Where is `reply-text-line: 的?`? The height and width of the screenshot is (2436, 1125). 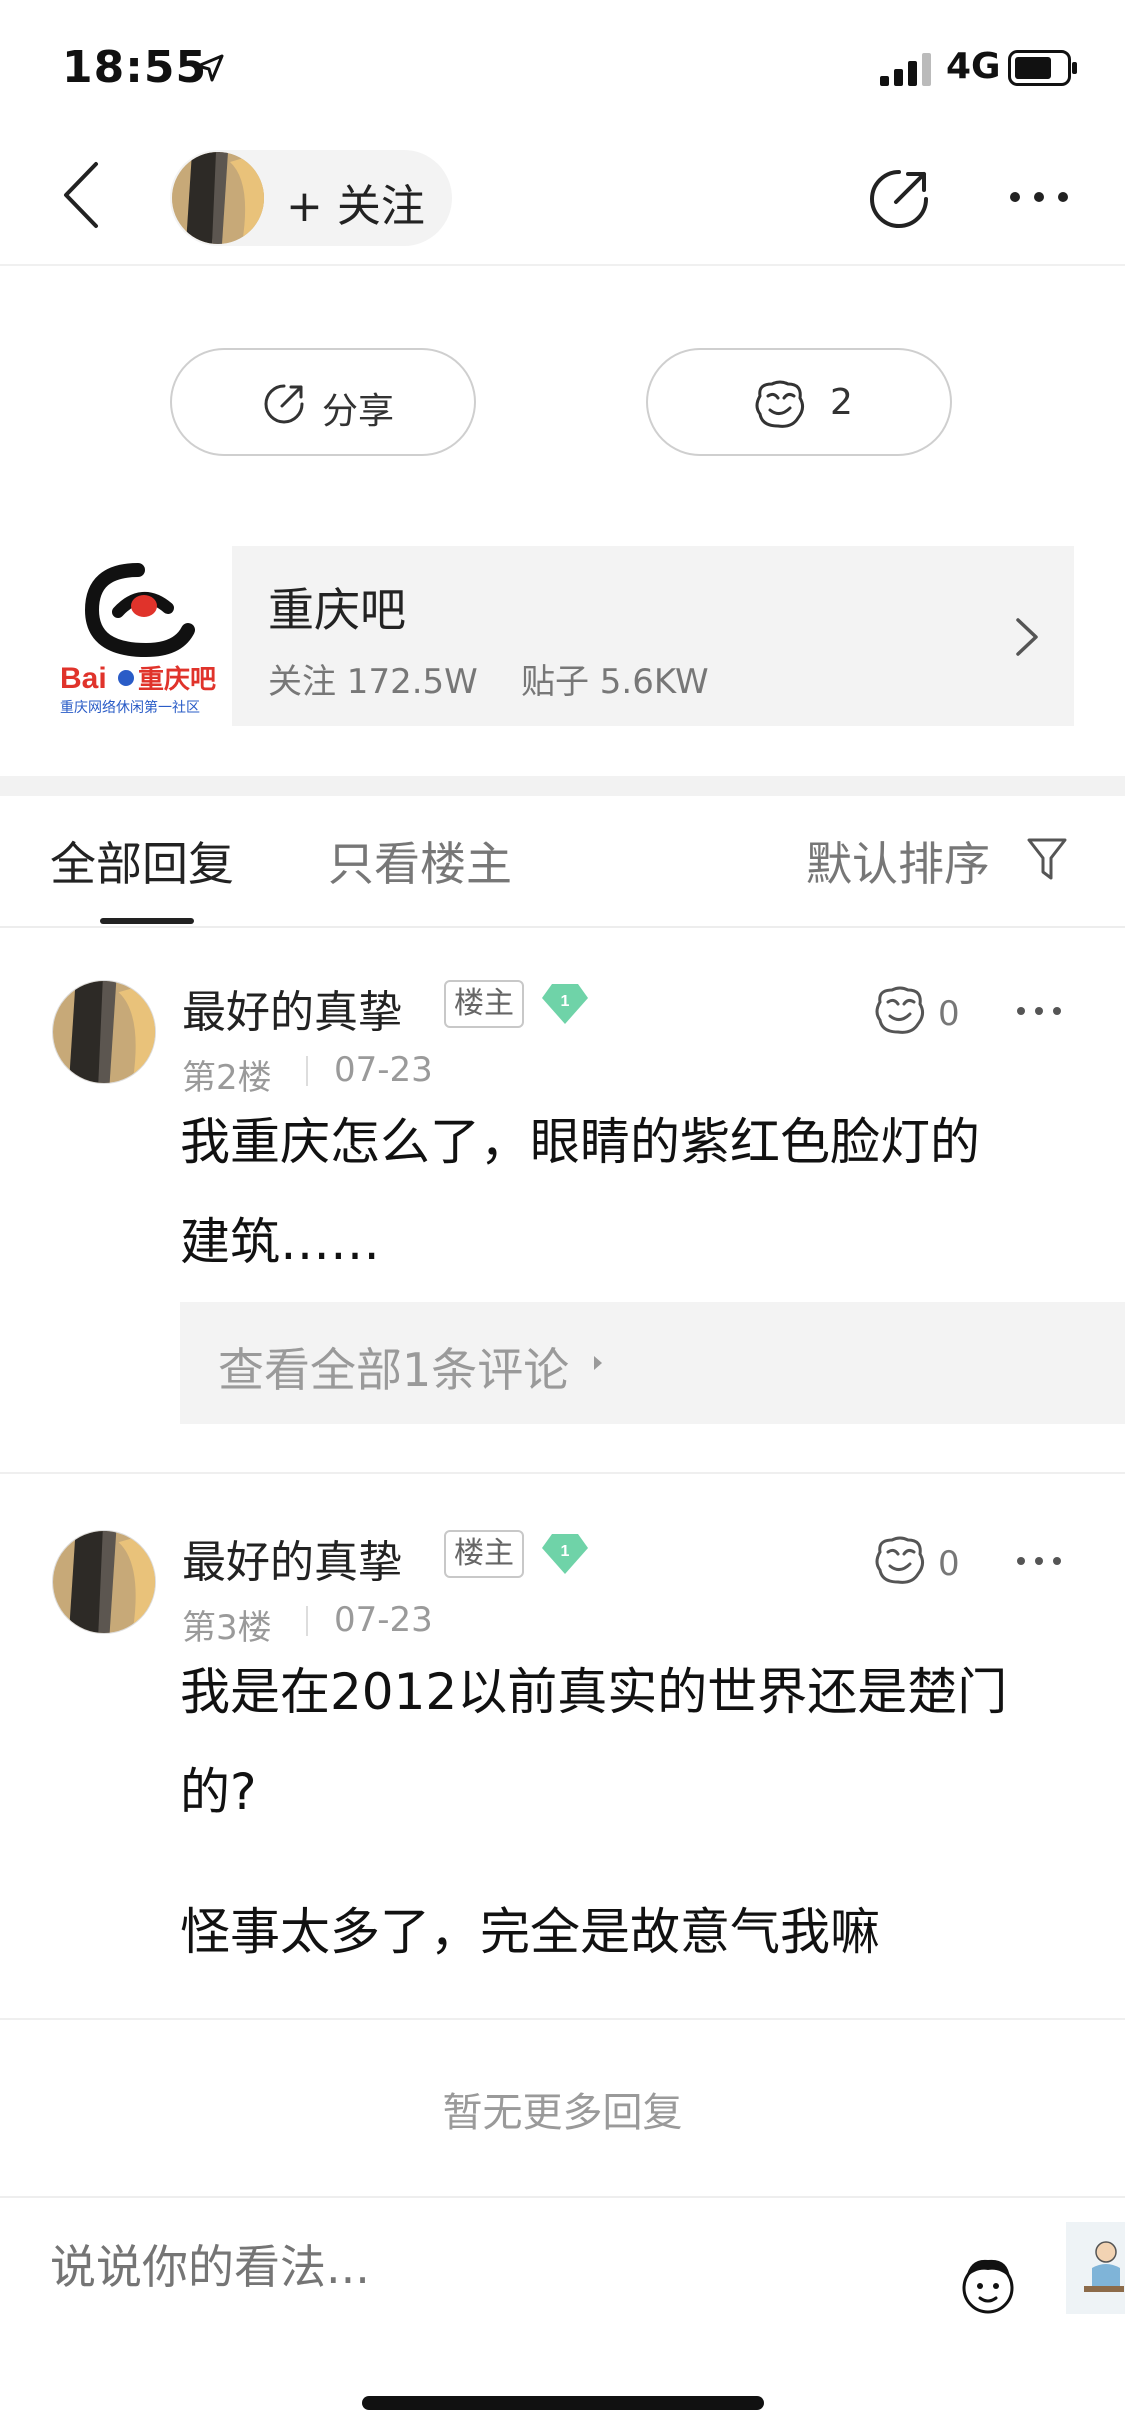 reply-text-line: 的? is located at coordinates (218, 1792).